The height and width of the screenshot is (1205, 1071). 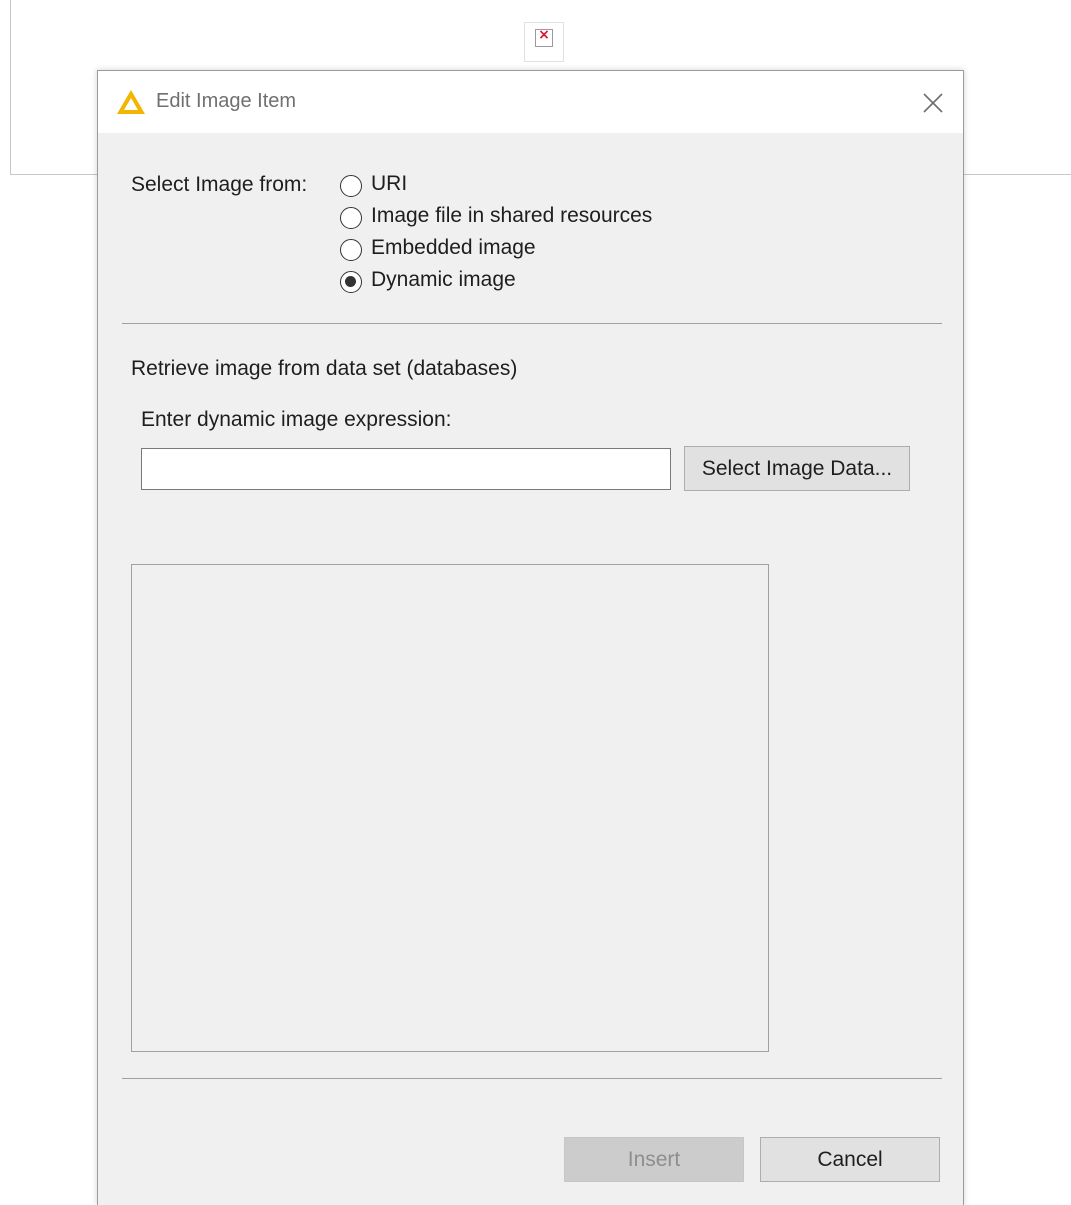 What do you see at coordinates (296, 419) in the screenshot?
I see `expression-label: Enter dynamic image expression:` at bounding box center [296, 419].